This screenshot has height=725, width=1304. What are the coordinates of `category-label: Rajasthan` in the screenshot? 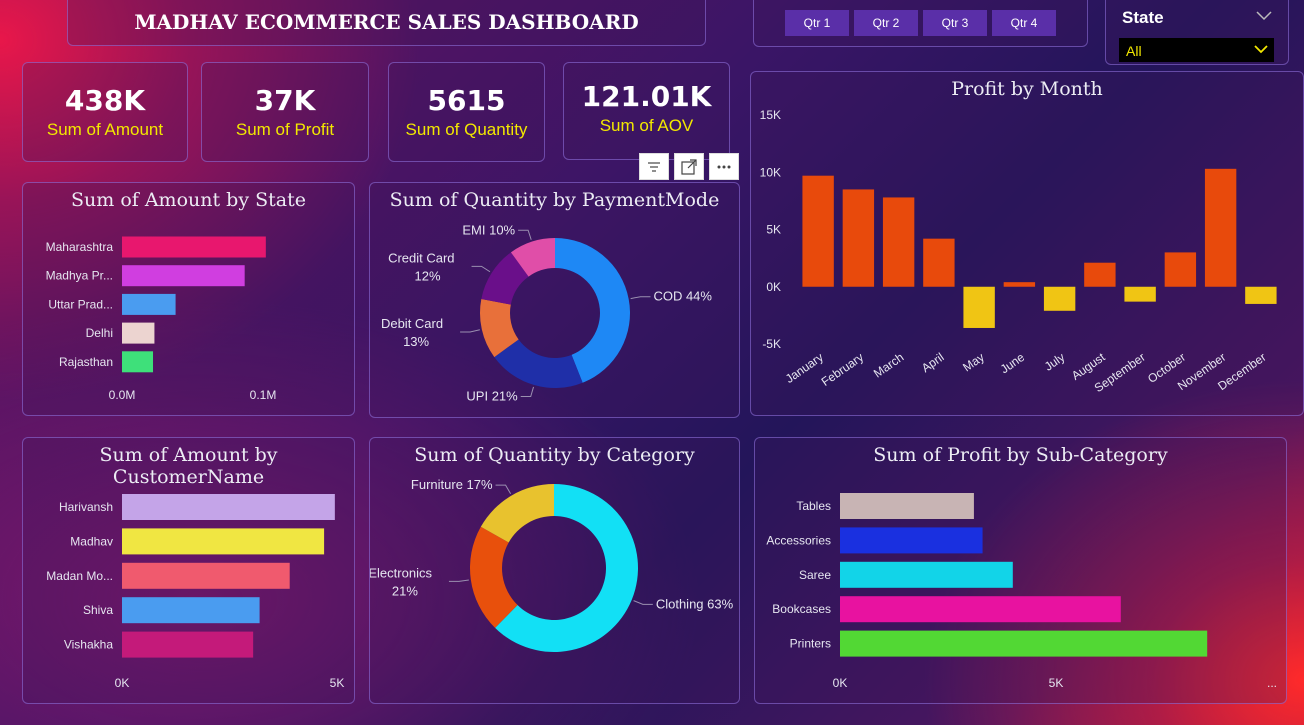 It's located at (86, 362).